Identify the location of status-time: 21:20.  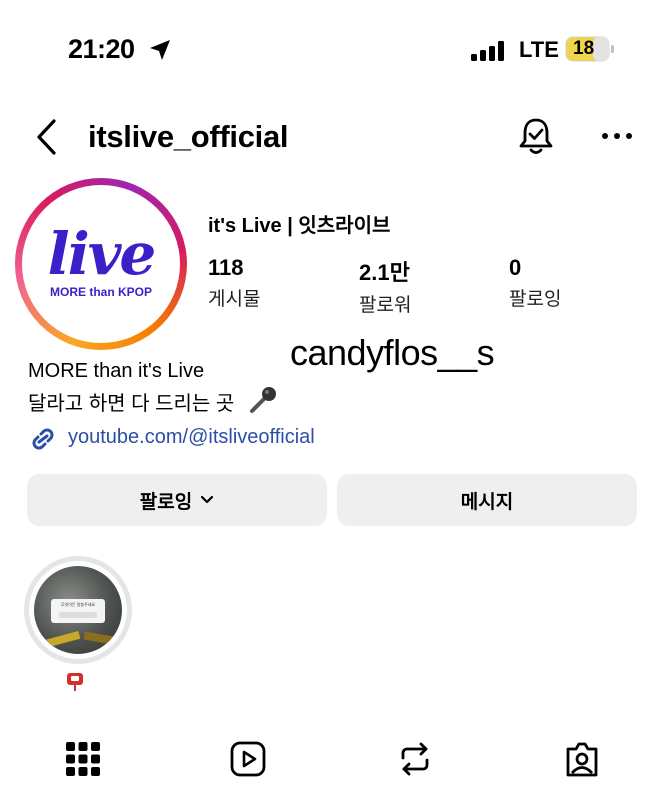
(101, 49).